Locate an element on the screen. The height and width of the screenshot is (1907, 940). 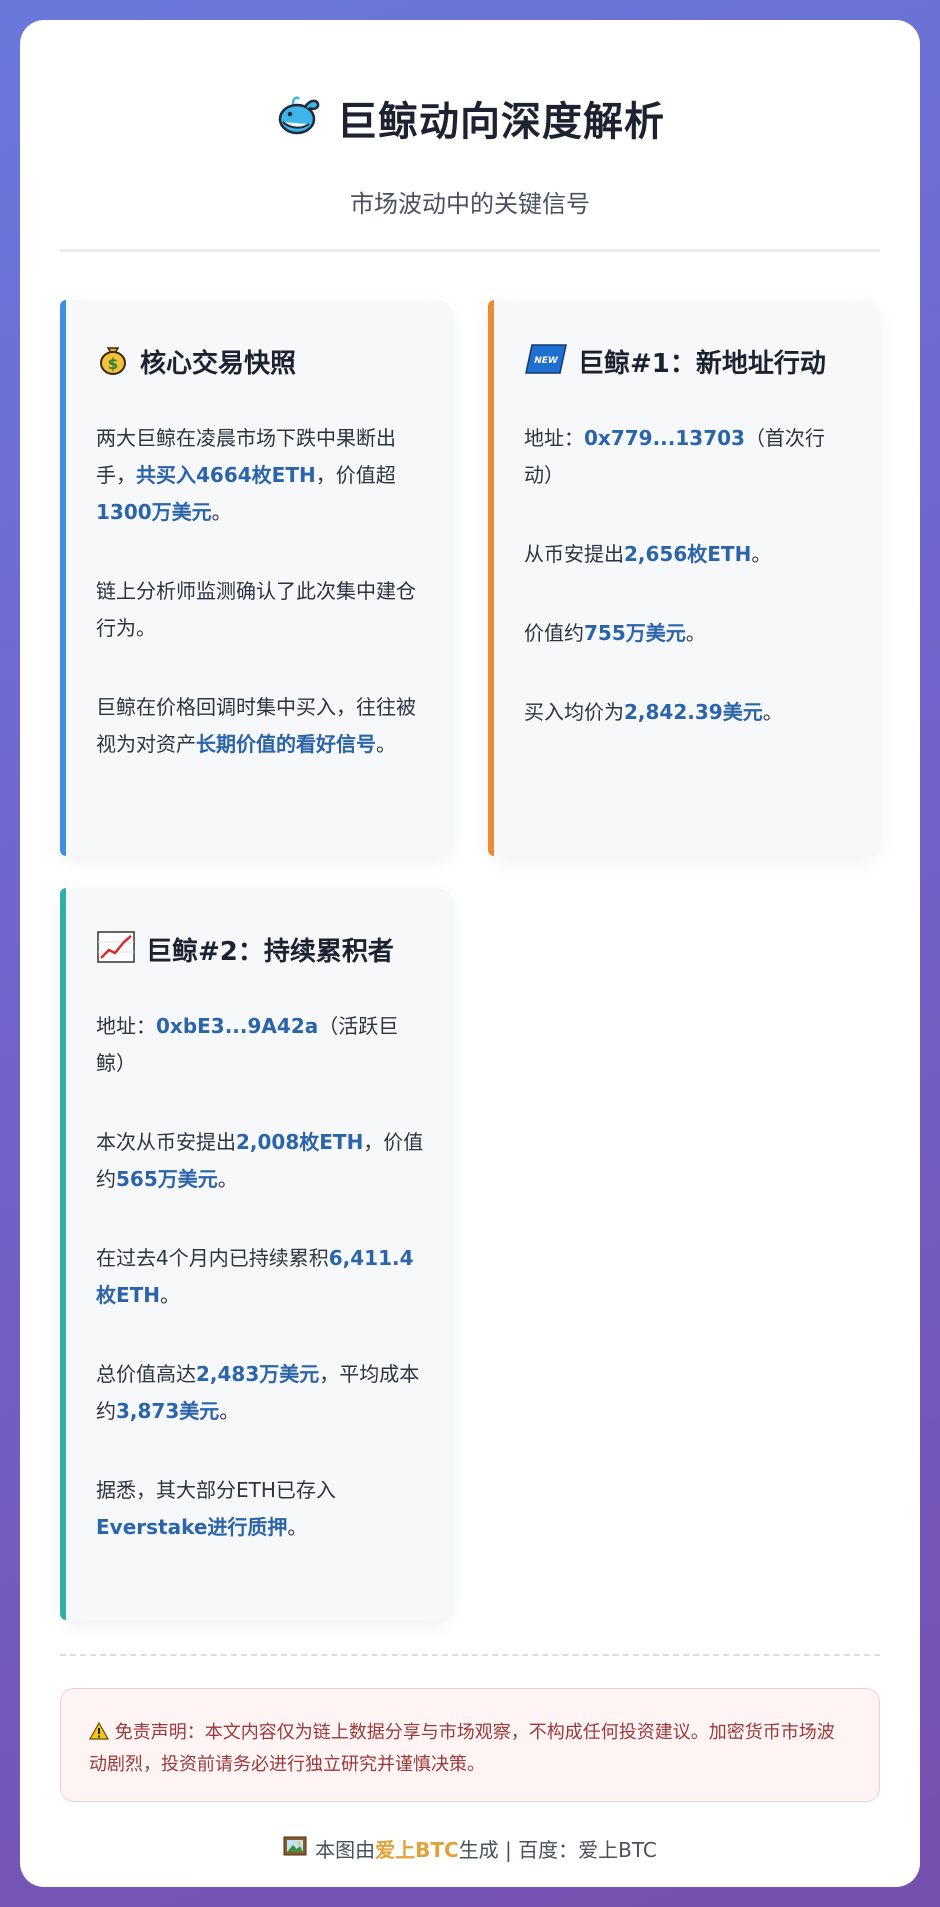
highlight-text: 2,842.39美元 is located at coordinates (693, 712).